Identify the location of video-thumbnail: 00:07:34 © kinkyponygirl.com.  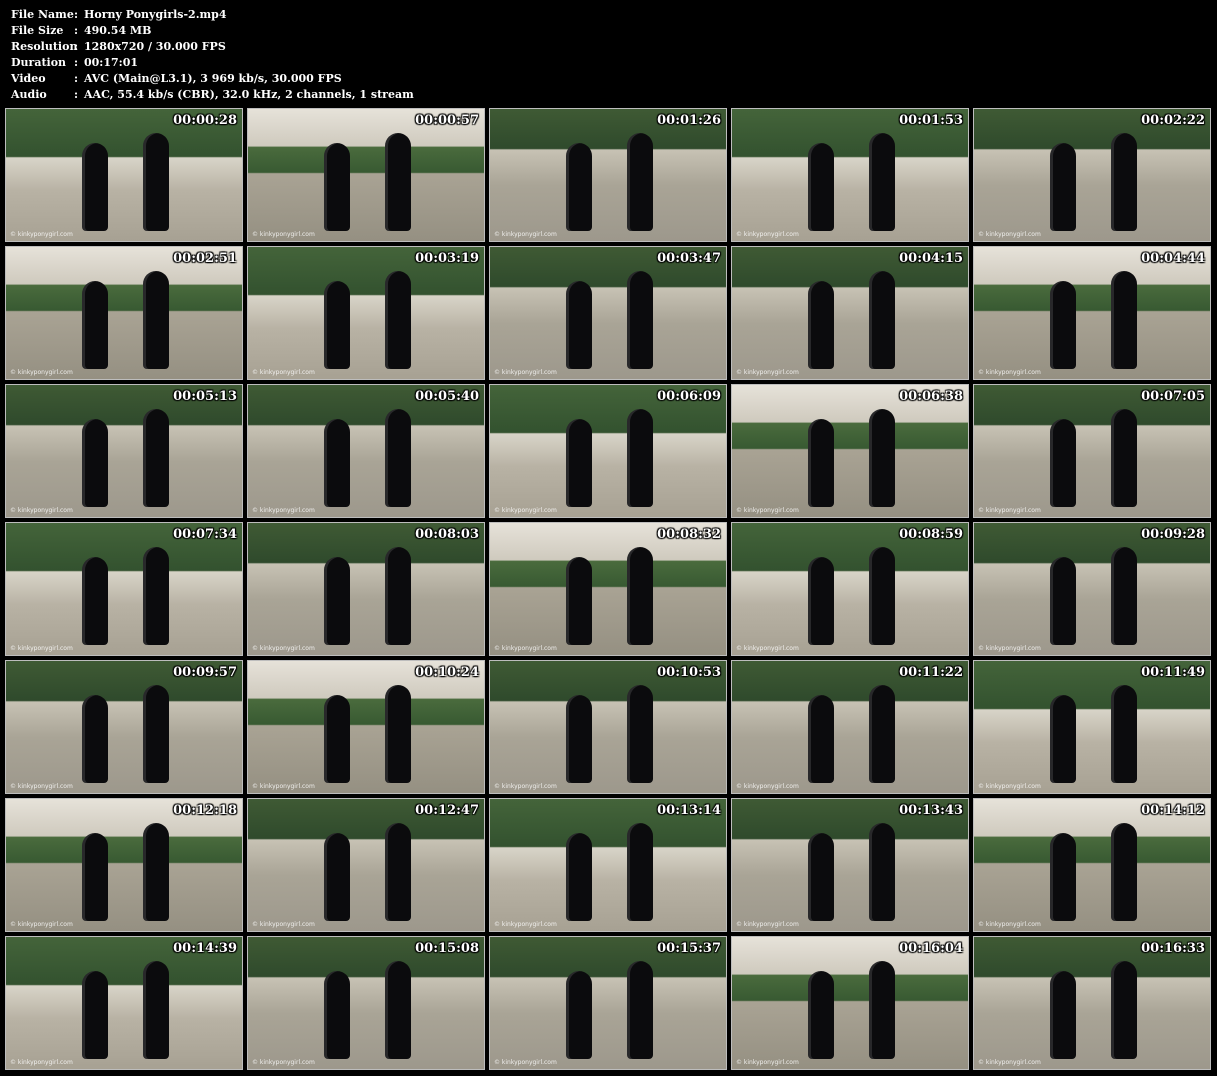
(124, 589).